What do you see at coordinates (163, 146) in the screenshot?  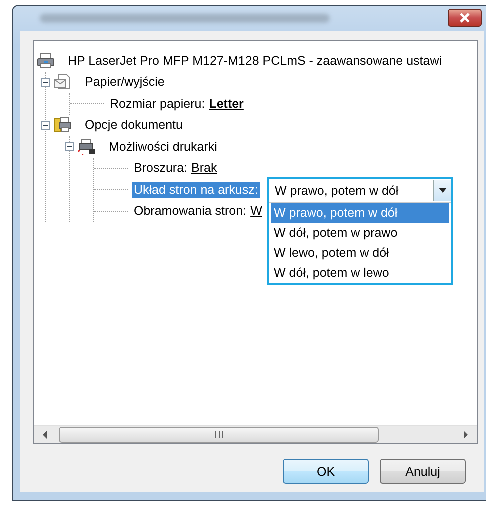 I see `tree-item-label: Możliwości drukarki` at bounding box center [163, 146].